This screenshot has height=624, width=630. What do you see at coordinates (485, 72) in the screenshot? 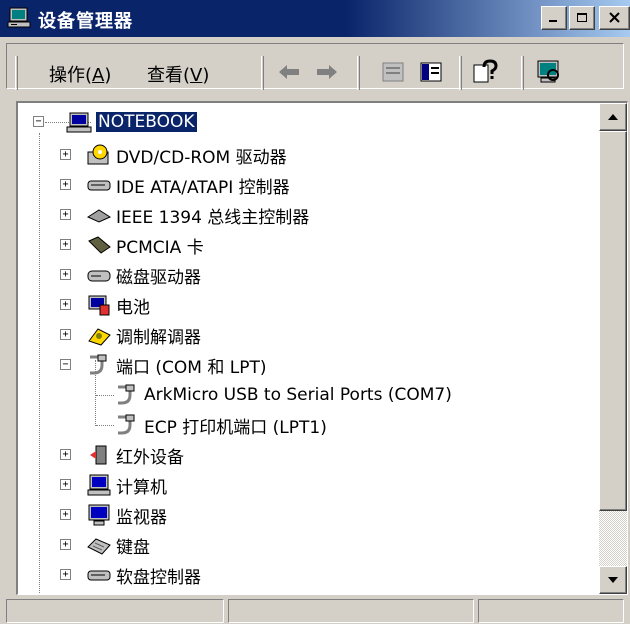
I see `help-icon` at bounding box center [485, 72].